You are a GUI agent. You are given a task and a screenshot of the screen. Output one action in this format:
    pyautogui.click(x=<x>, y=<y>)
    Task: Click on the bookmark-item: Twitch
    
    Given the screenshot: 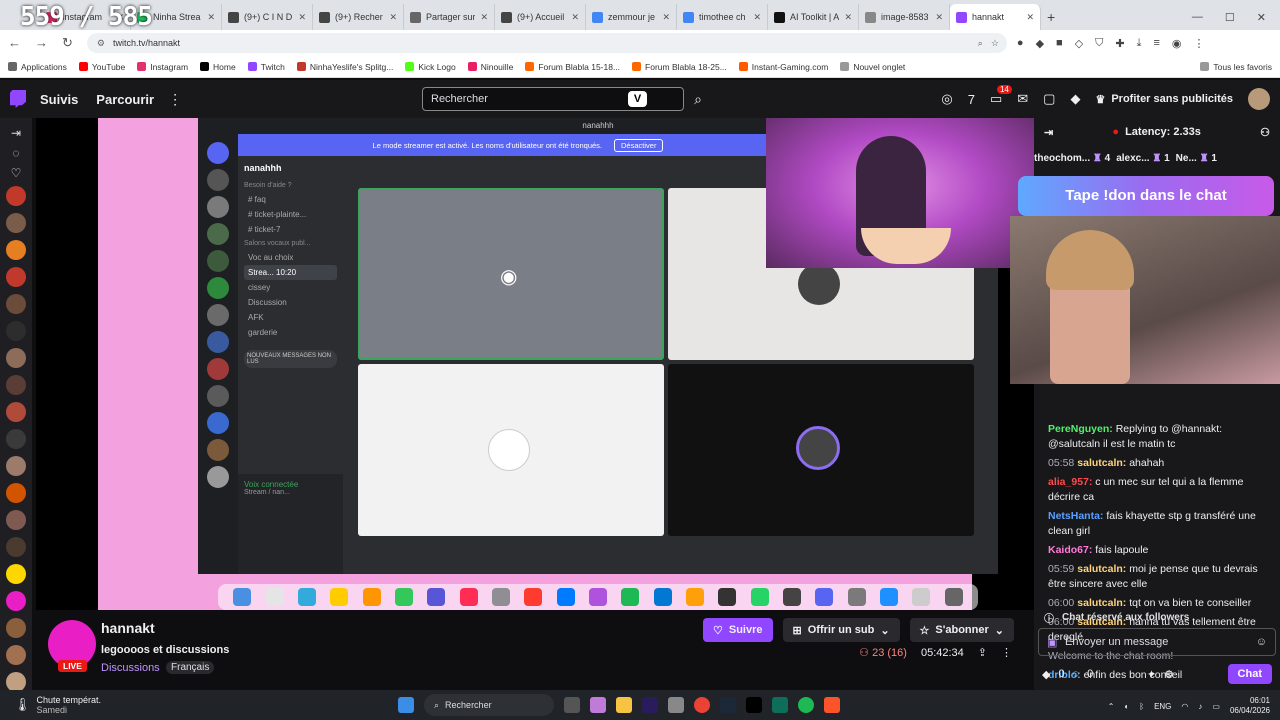 What is the action you would take?
    pyautogui.click(x=266, y=67)
    